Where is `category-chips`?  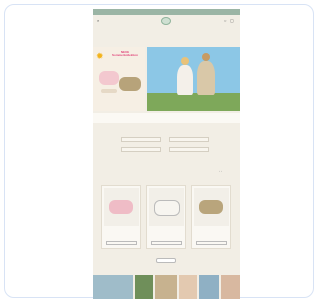 category-chips is located at coordinates (166, 145).